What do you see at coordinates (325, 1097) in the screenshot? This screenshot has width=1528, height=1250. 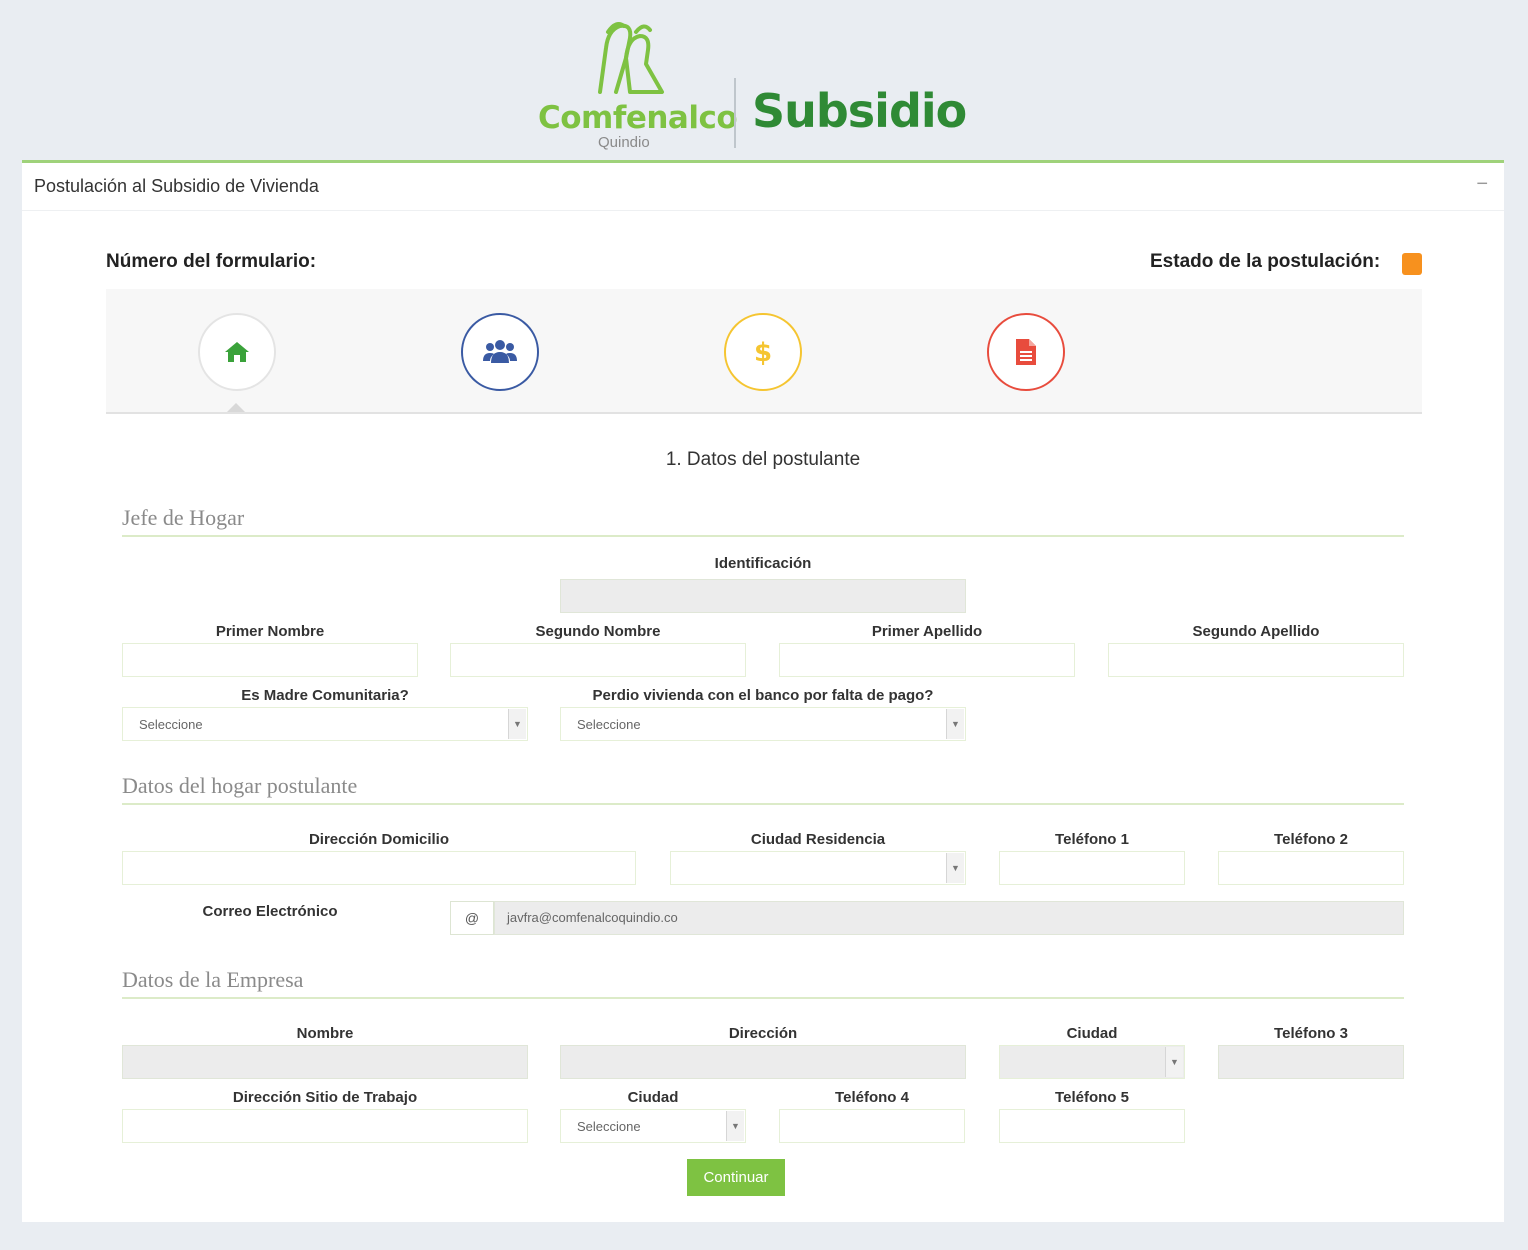 I see `direccion-trabajo-label: Dirección Sitio de Trabajo` at bounding box center [325, 1097].